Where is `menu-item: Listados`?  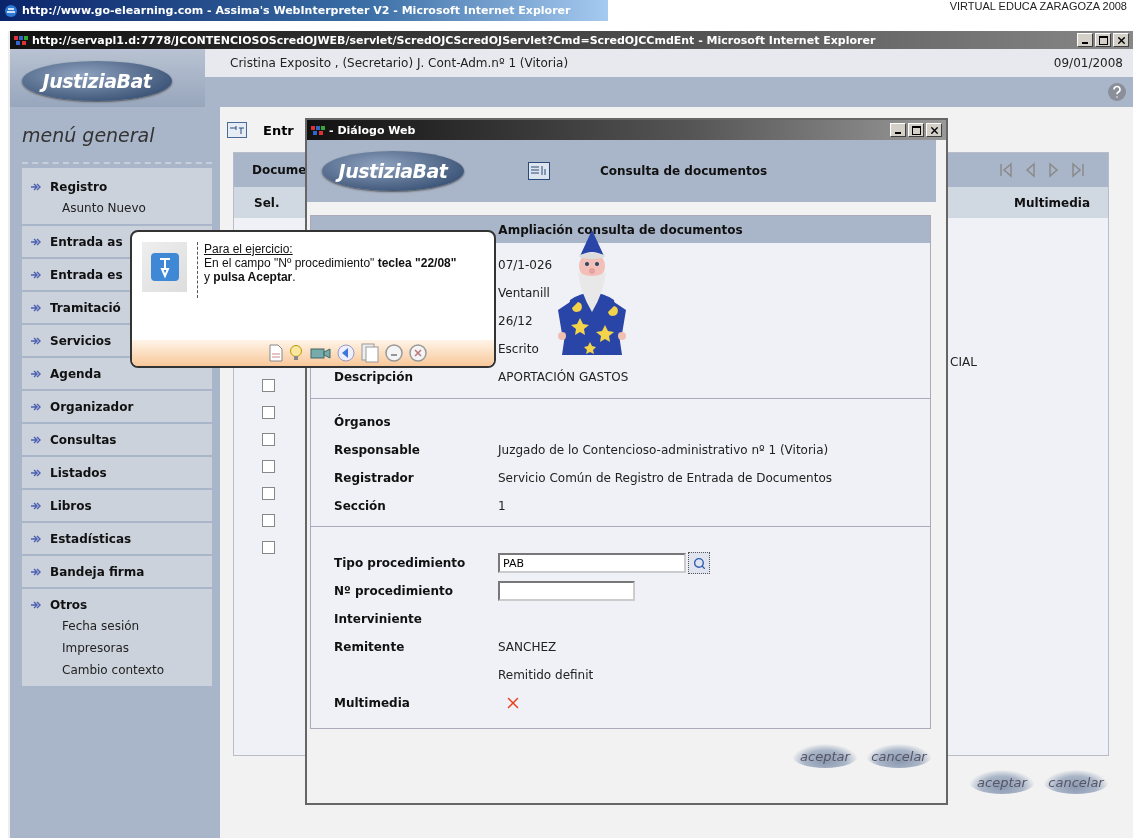
menu-item: Listados is located at coordinates (68, 472).